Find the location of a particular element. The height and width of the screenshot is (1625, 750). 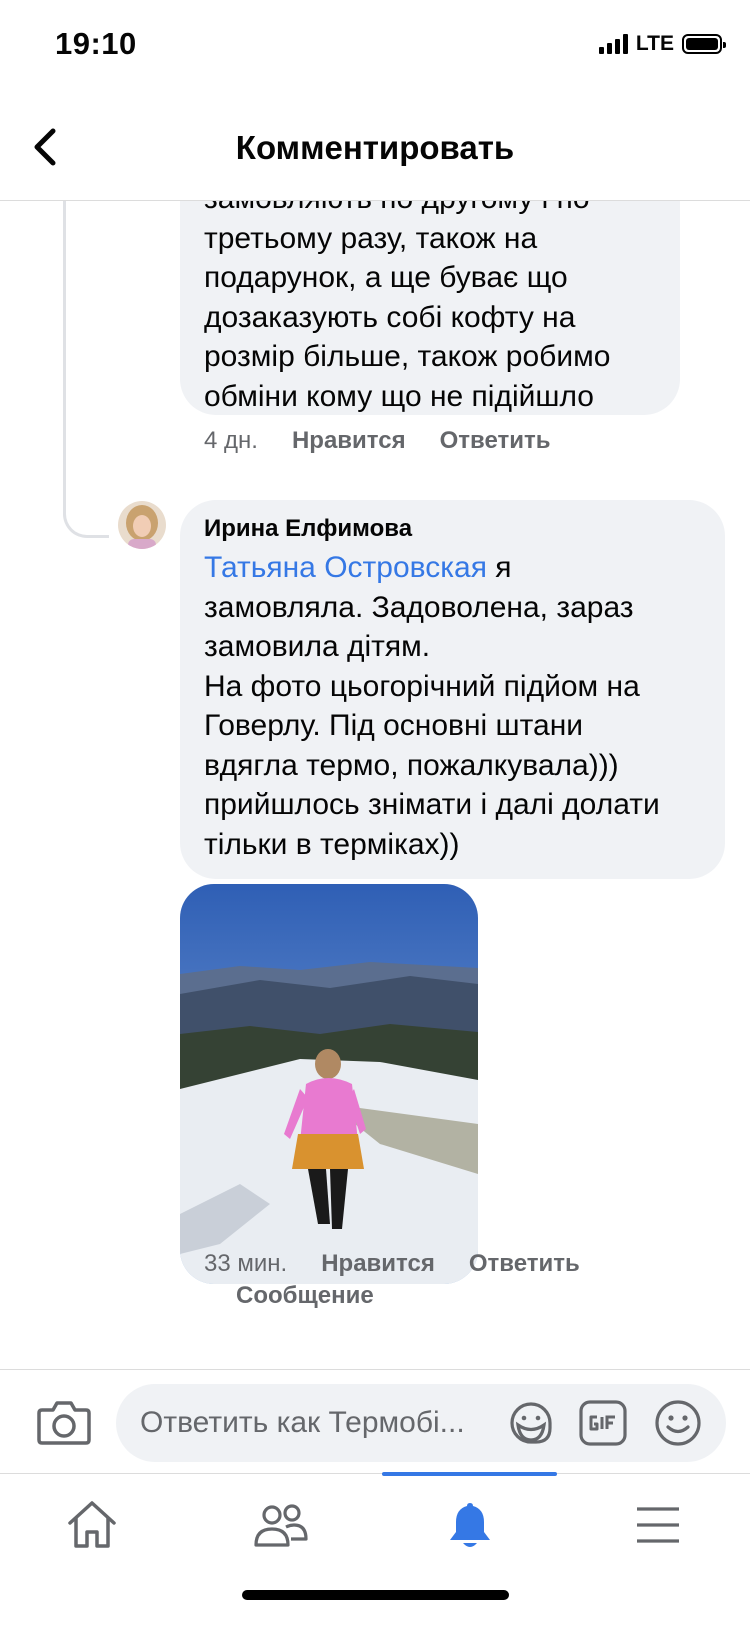

reply-thread-line is located at coordinates (86, 369).